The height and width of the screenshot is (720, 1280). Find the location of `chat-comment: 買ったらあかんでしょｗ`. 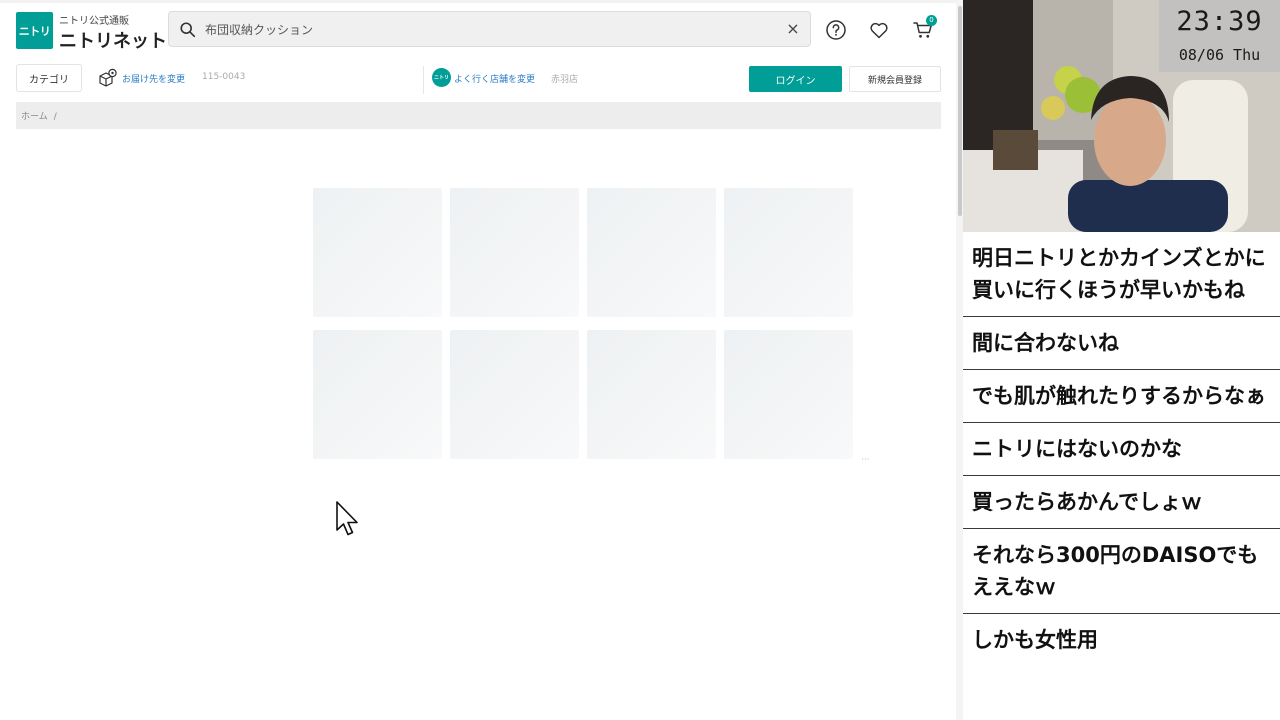

chat-comment: 買ったらあかんでしょｗ is located at coordinates (1121, 502).